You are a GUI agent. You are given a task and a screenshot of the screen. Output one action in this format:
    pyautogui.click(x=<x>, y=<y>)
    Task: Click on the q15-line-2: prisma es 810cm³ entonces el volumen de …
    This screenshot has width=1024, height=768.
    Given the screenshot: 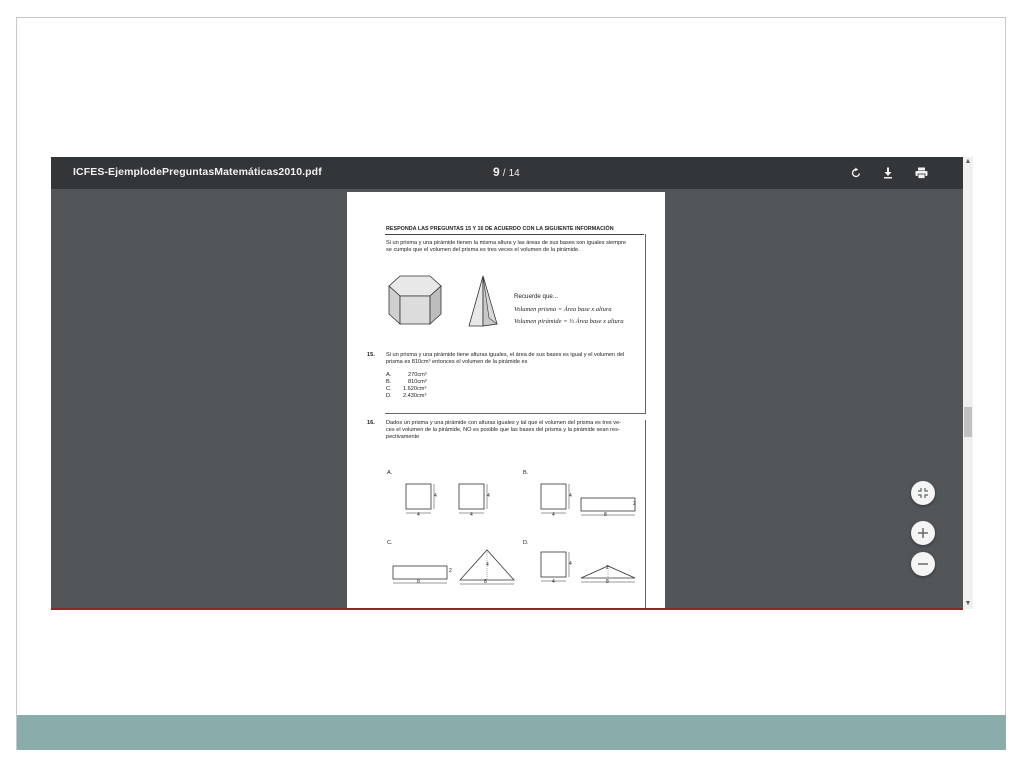 What is the action you would take?
    pyautogui.click(x=457, y=362)
    